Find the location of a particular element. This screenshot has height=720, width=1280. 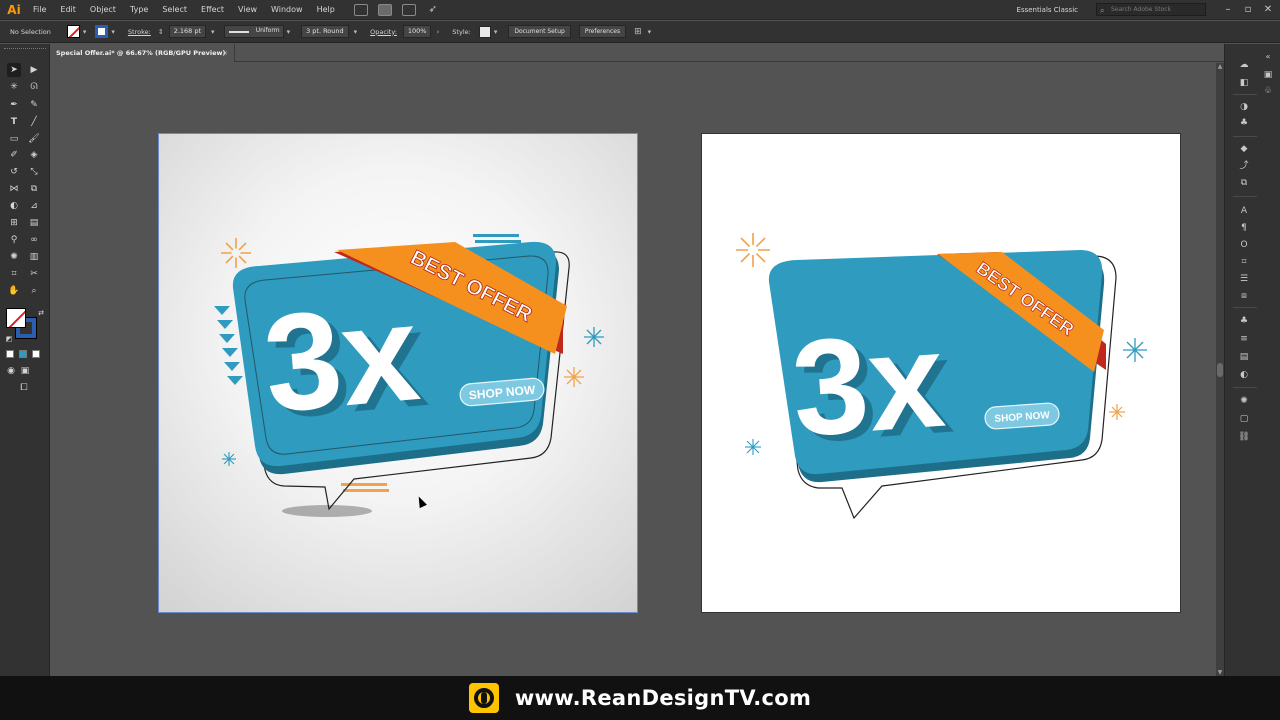

swap-fill-stroke-icon: ⇄ is located at coordinates (41, 313).